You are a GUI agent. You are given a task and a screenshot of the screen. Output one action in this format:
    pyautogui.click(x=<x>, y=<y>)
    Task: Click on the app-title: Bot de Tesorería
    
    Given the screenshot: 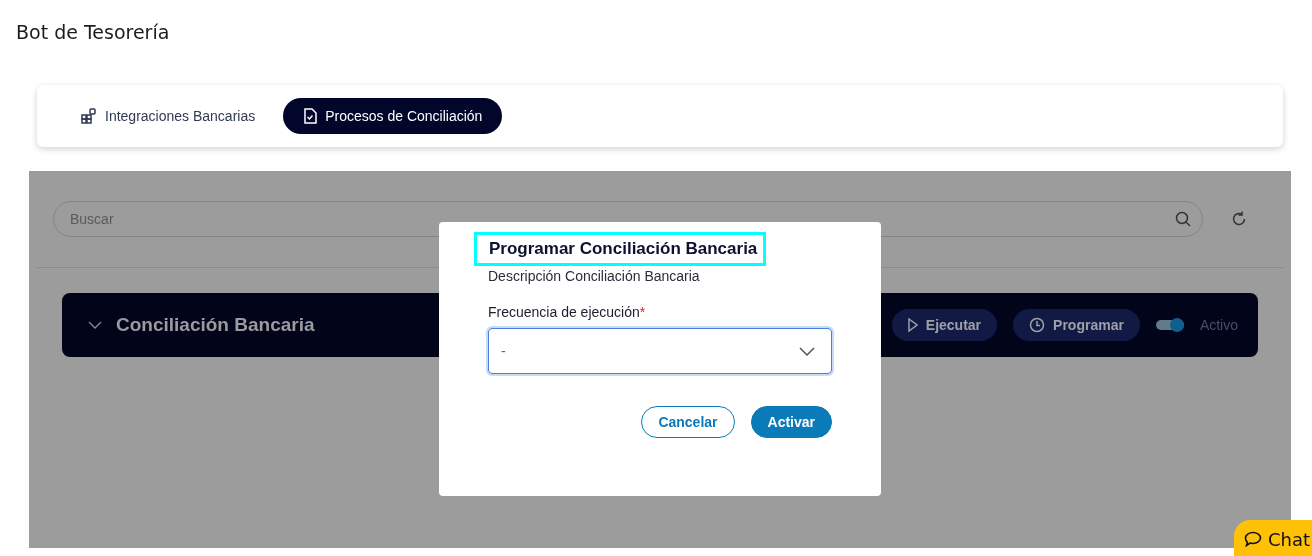 What is the action you would take?
    pyautogui.click(x=93, y=32)
    